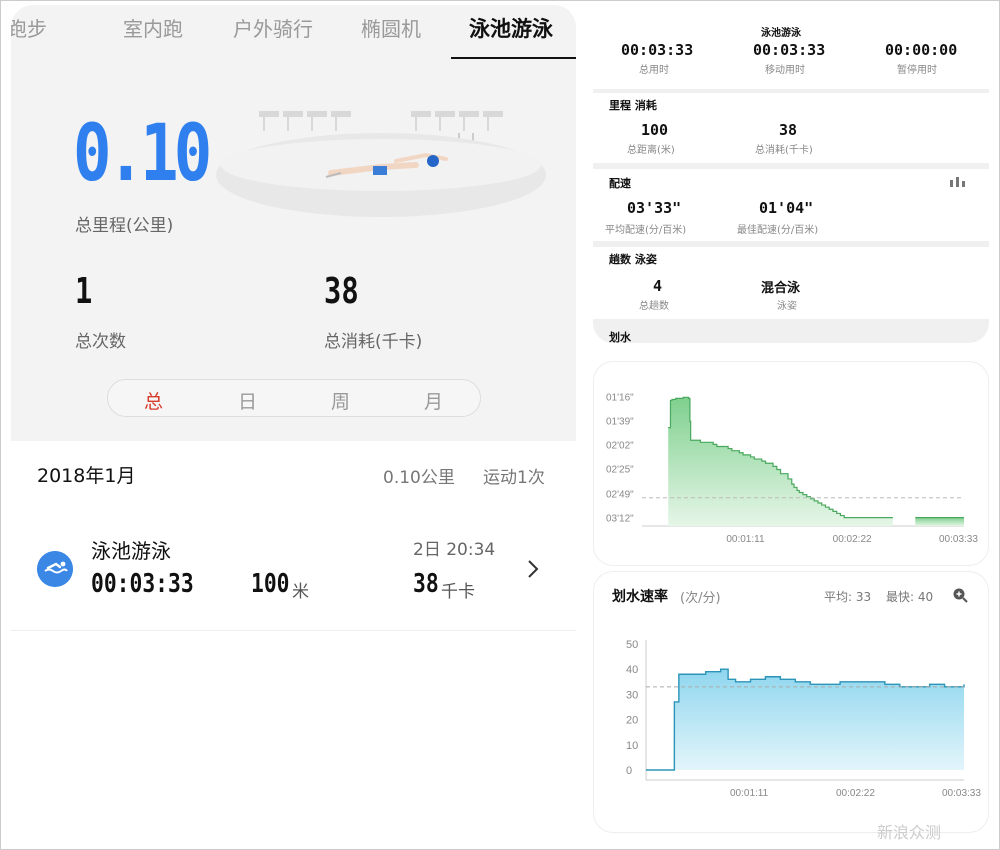  What do you see at coordinates (620, 337) in the screenshot?
I see `stroke-header: 划水` at bounding box center [620, 337].